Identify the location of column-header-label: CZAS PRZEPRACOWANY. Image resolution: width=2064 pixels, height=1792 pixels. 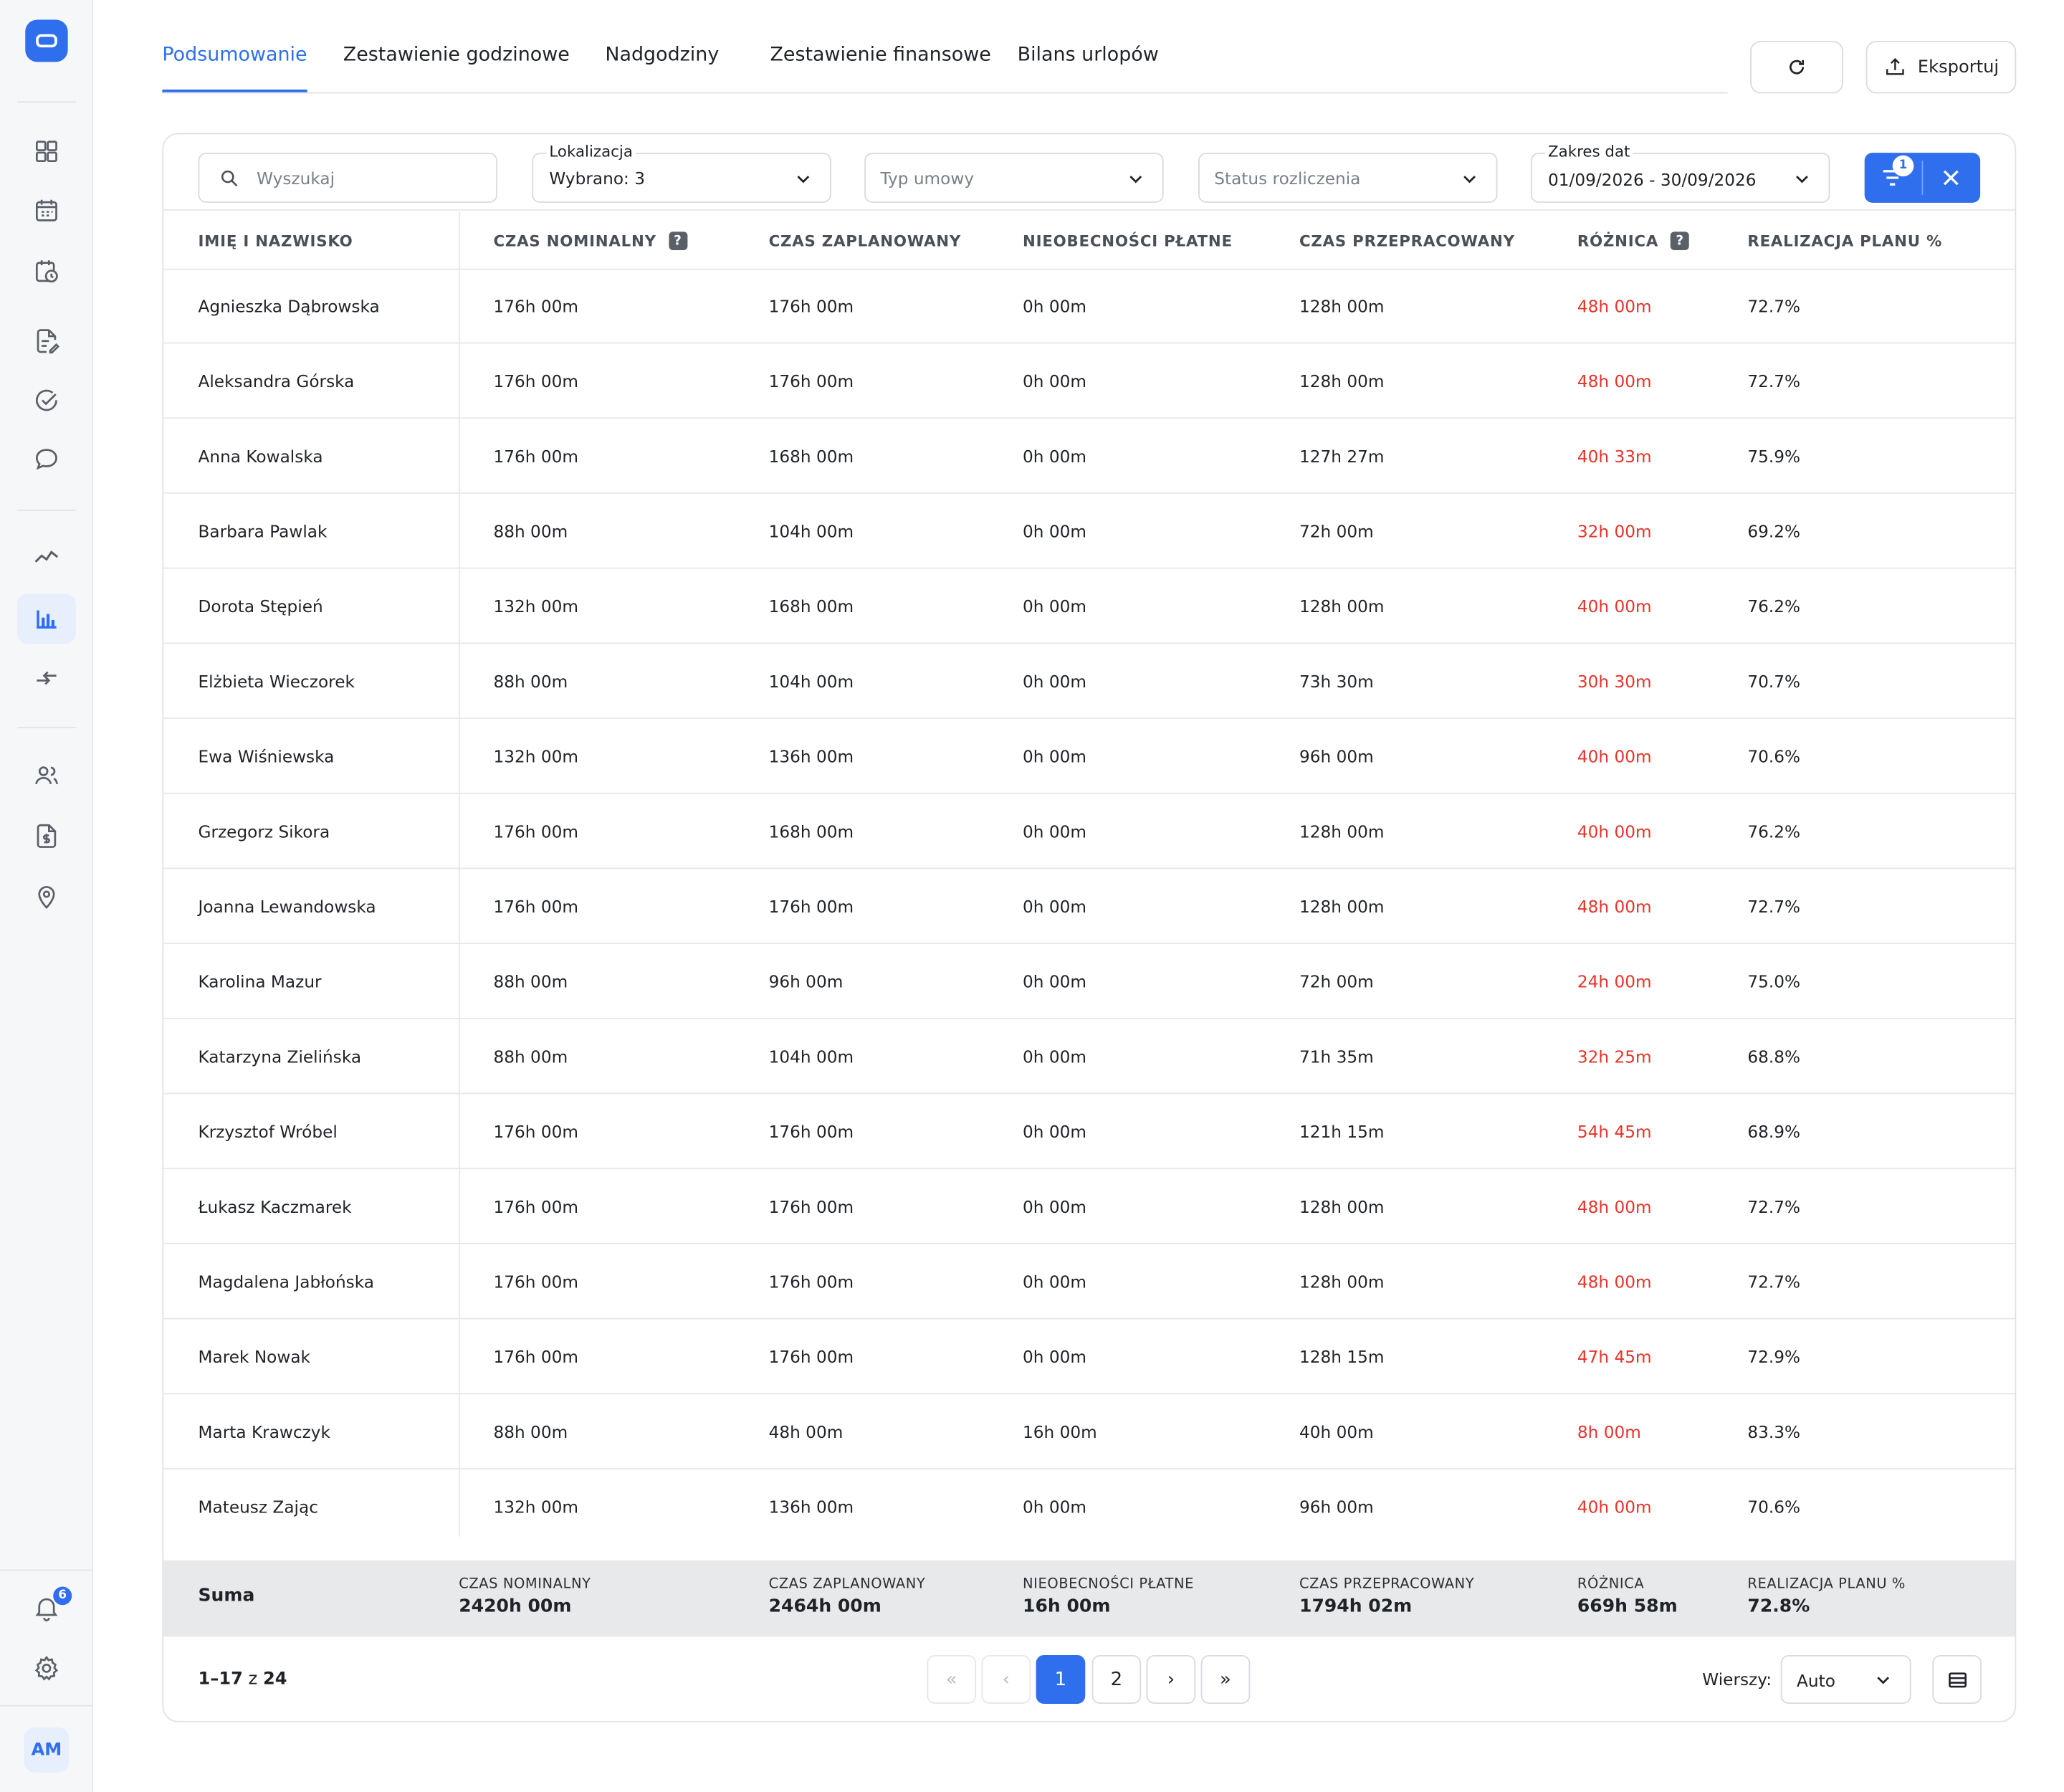
(1407, 241).